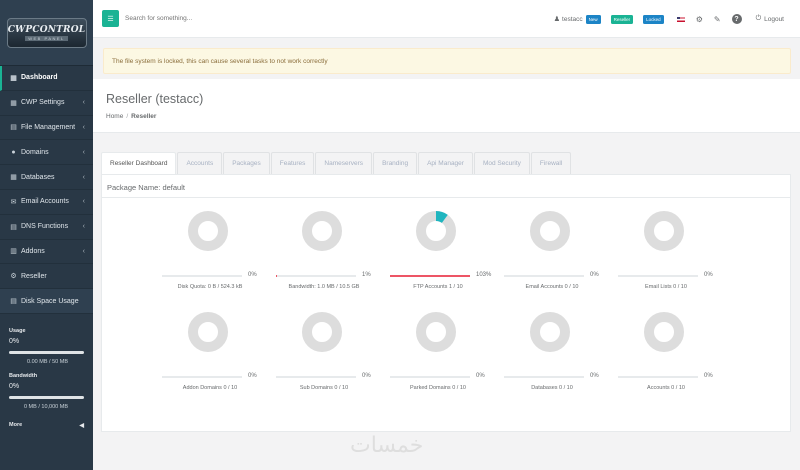  Describe the element at coordinates (680, 19) in the screenshot. I see `us-flag-icon` at that location.